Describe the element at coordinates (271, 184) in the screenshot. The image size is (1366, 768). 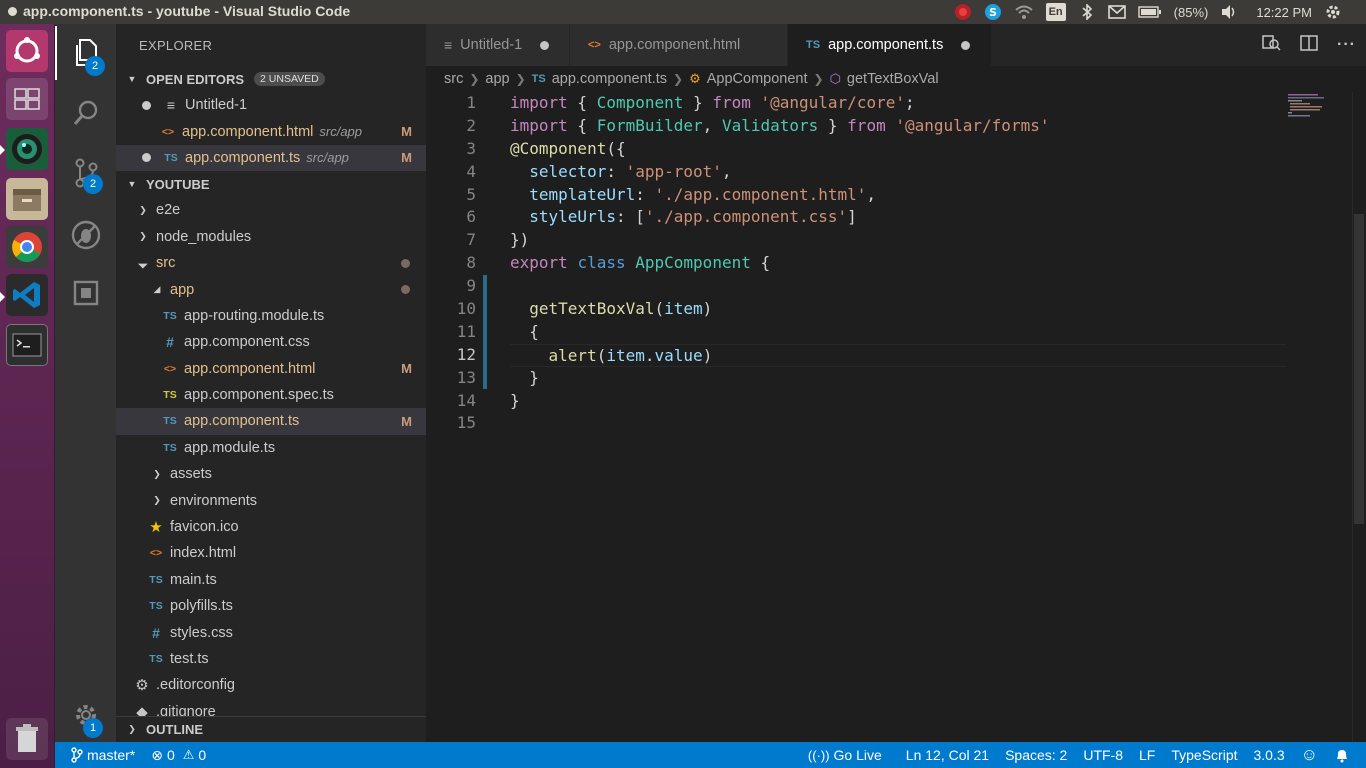
I see `workspace-section: ▼ YOUTUBE` at that location.